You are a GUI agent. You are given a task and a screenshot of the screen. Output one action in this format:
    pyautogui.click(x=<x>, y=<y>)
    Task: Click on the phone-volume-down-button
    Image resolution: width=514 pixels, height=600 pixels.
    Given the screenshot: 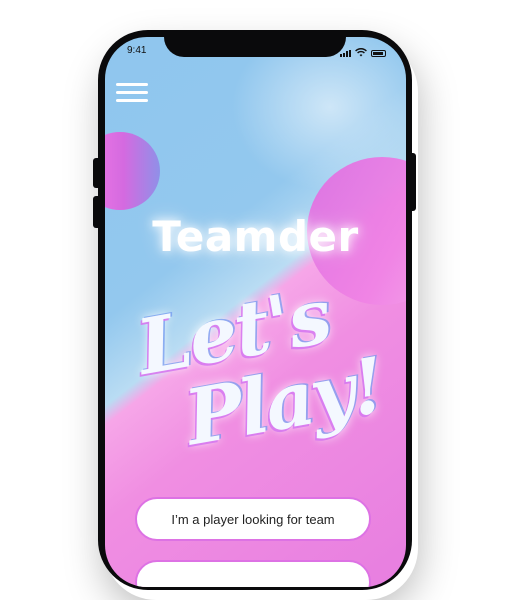 What is the action you would take?
    pyautogui.click(x=97, y=212)
    